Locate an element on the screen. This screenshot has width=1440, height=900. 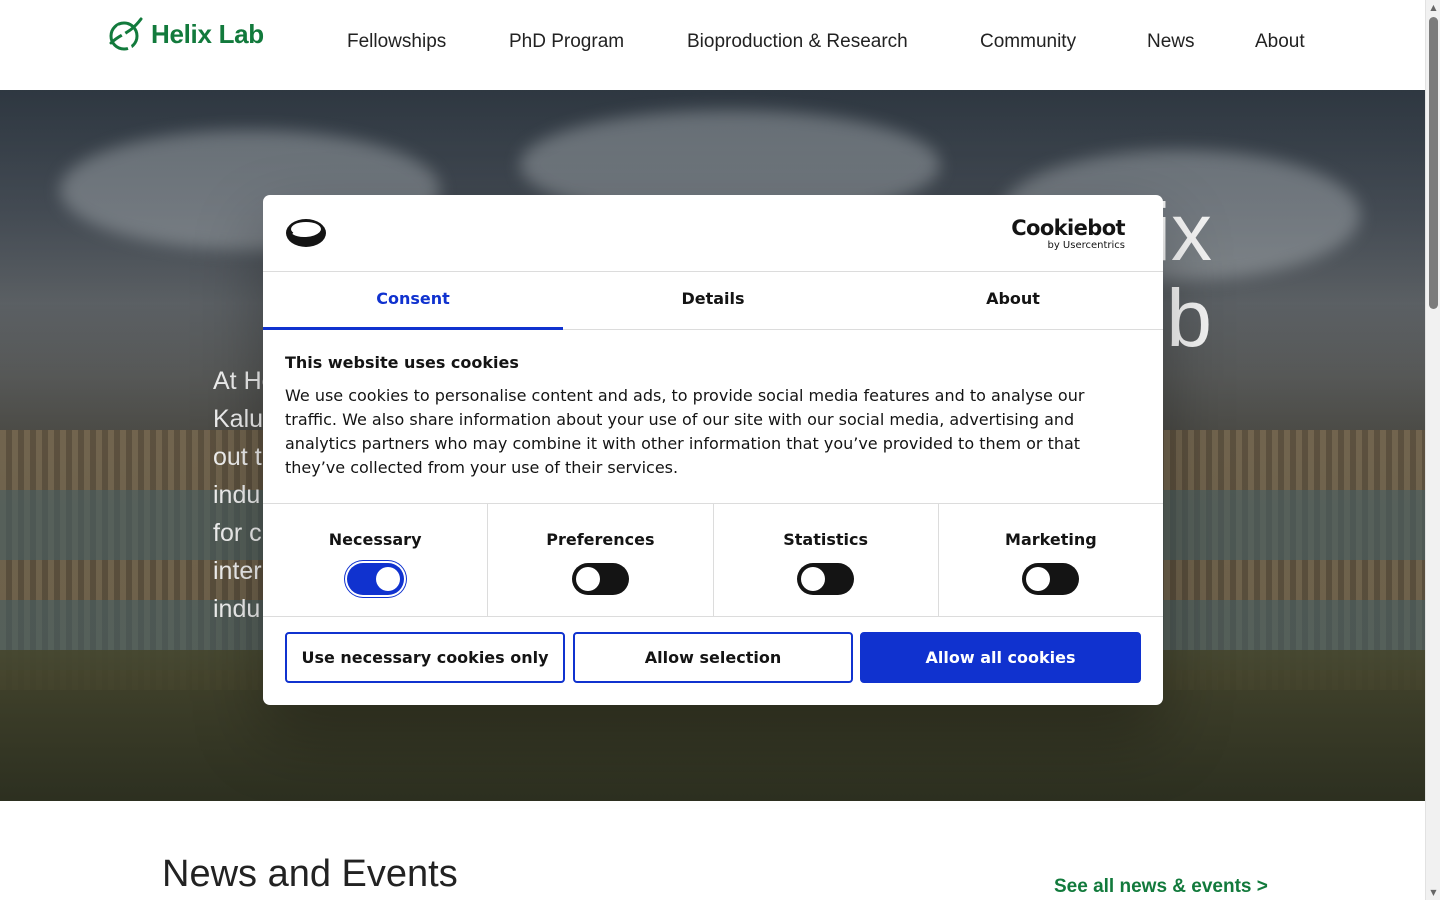
allow-selection-button: Allow selection is located at coordinates (713, 657).